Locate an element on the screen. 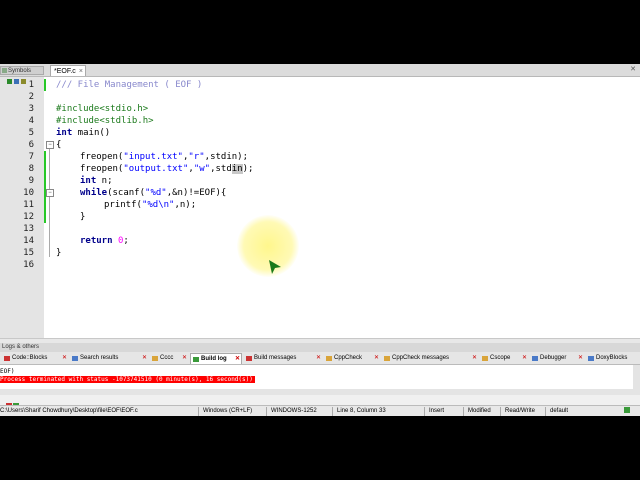 This screenshot has width=640, height=480. panel-icon-bar is located at coordinates (13, 402).